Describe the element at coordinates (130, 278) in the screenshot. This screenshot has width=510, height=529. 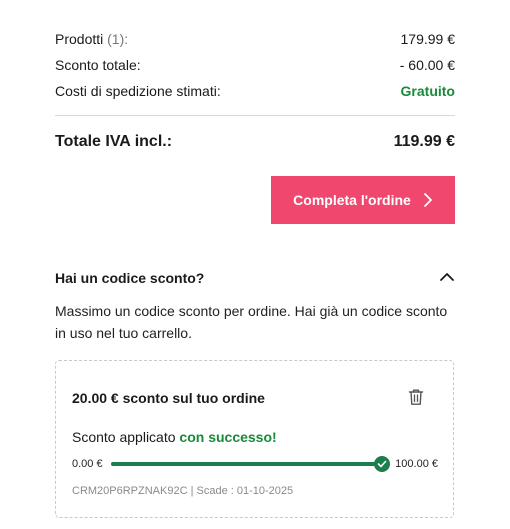
I see `coupon-title: Hai un codice sconto?` at that location.